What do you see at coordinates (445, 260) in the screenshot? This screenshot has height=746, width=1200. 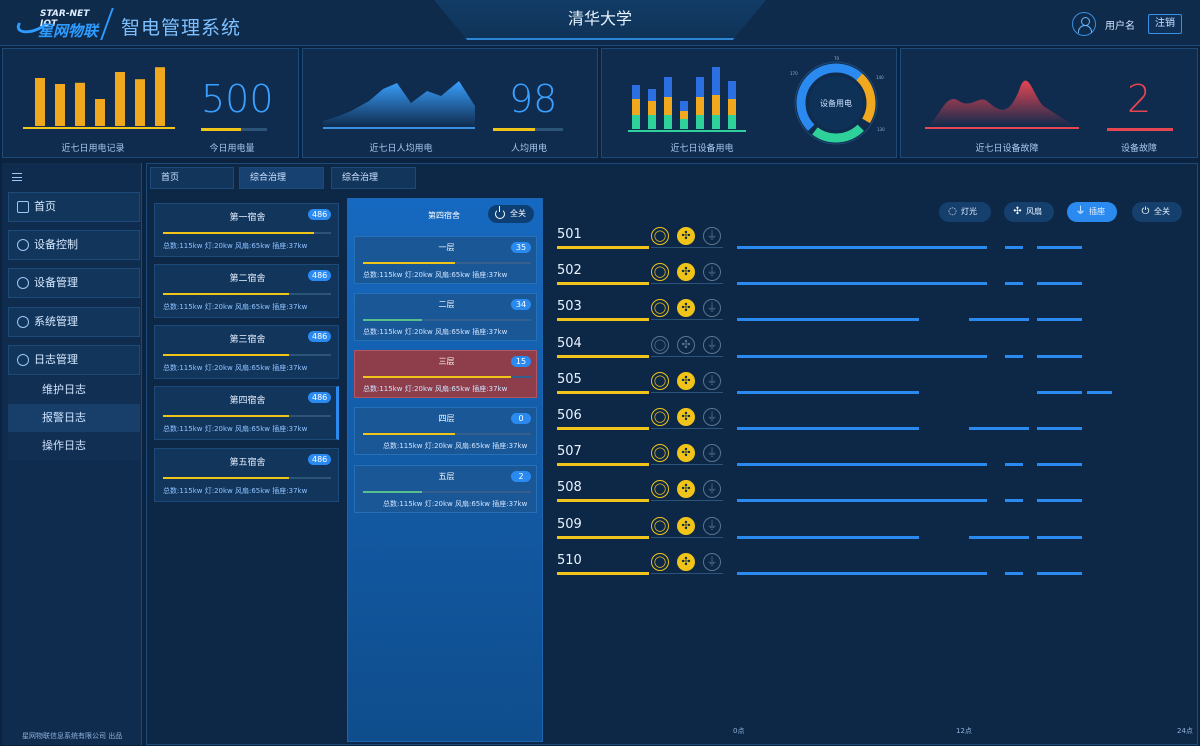 I see `floor-card: 一层 35 总数:115kw 灯:20kw 风扇:65kw 插座:37kw` at bounding box center [445, 260].